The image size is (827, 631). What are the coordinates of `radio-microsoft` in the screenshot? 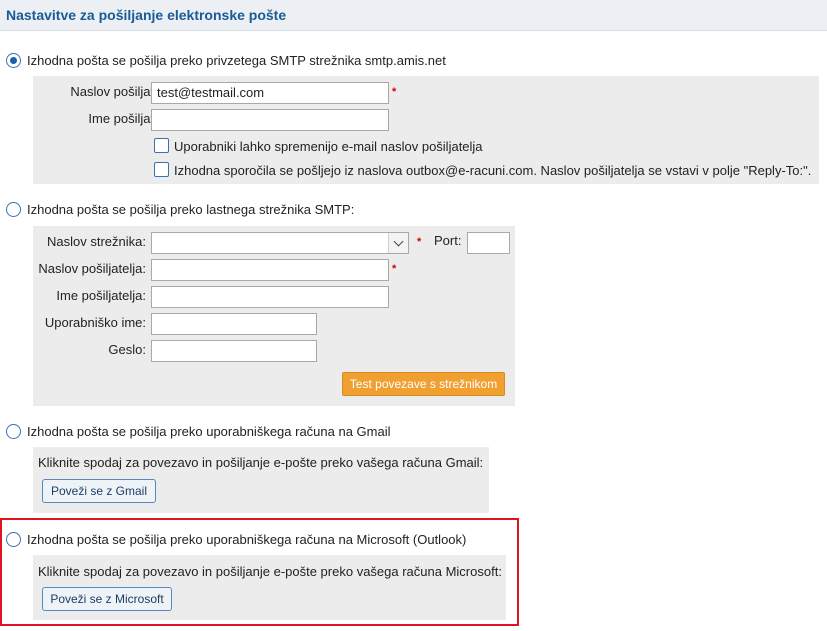 It's located at (13, 539).